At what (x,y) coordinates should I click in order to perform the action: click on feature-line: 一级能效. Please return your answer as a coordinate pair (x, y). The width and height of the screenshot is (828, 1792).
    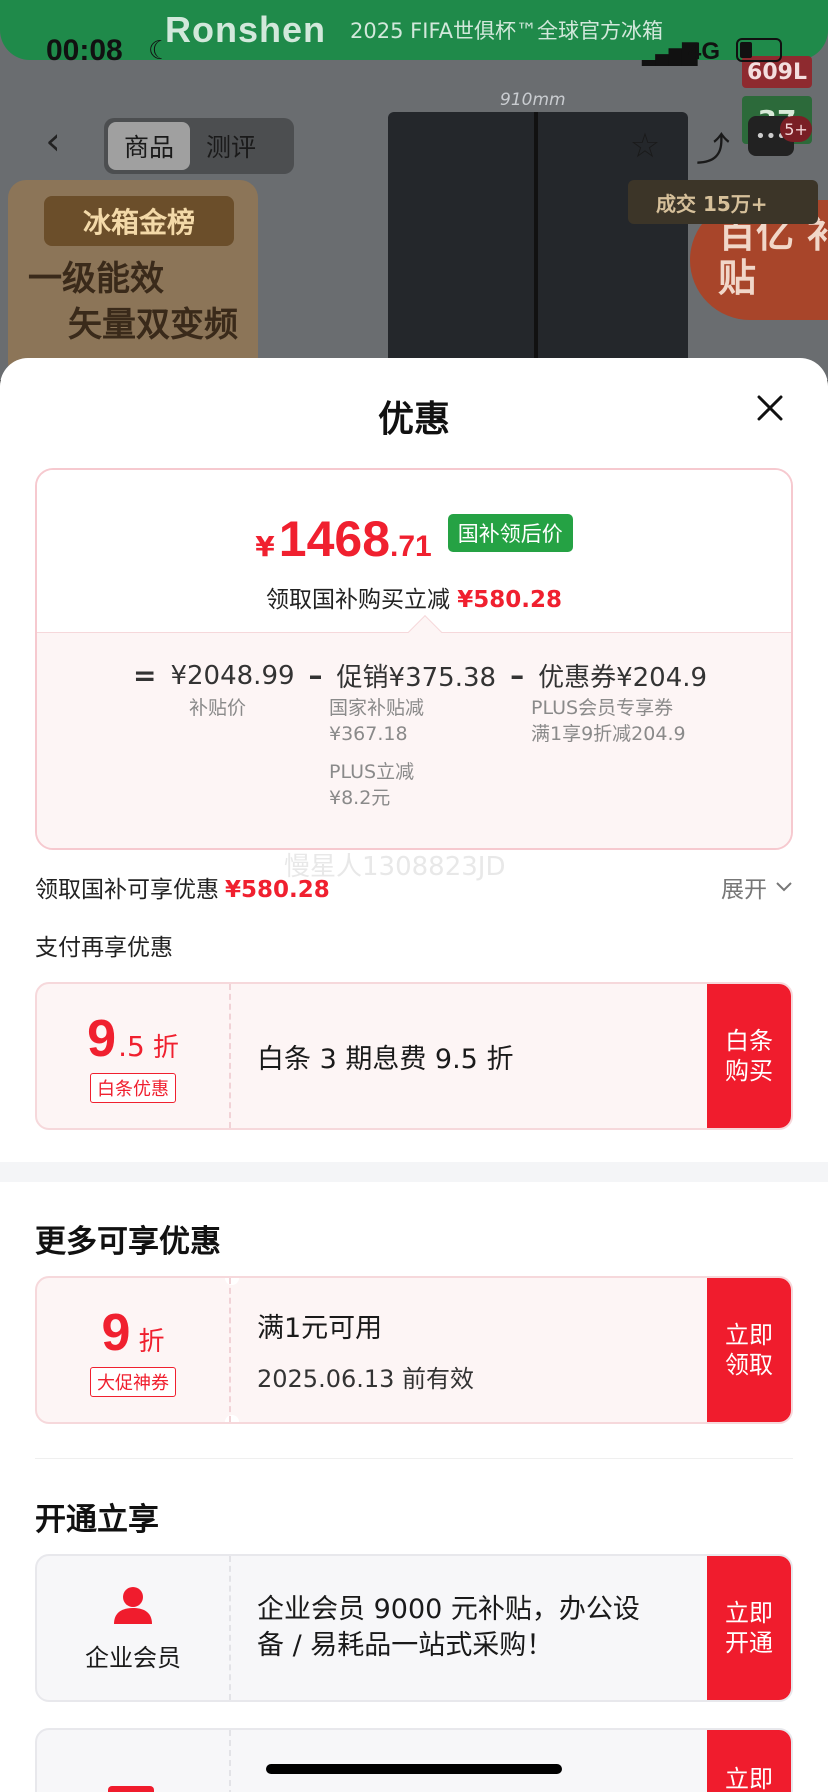
    Looking at the image, I should click on (96, 279).